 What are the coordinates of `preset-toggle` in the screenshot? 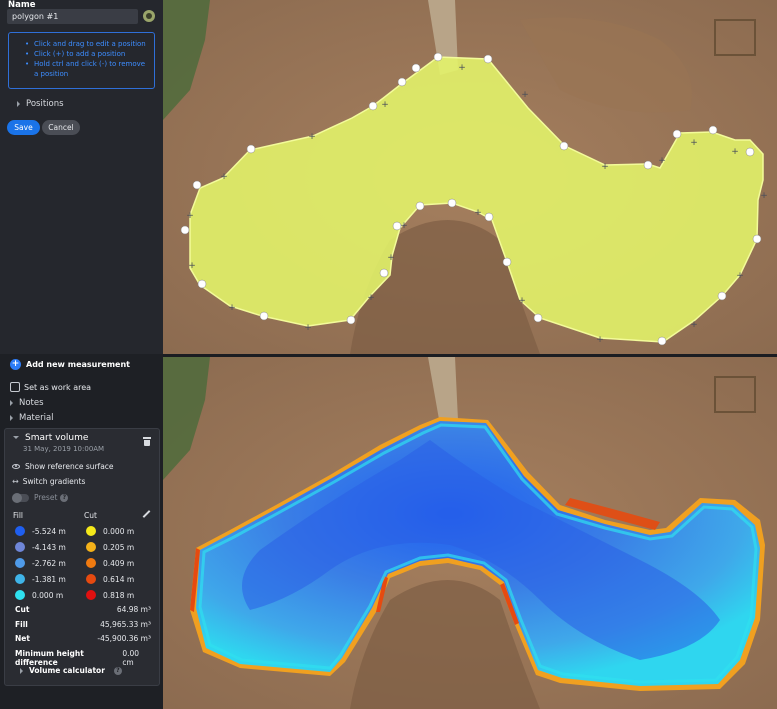 It's located at (20, 497).